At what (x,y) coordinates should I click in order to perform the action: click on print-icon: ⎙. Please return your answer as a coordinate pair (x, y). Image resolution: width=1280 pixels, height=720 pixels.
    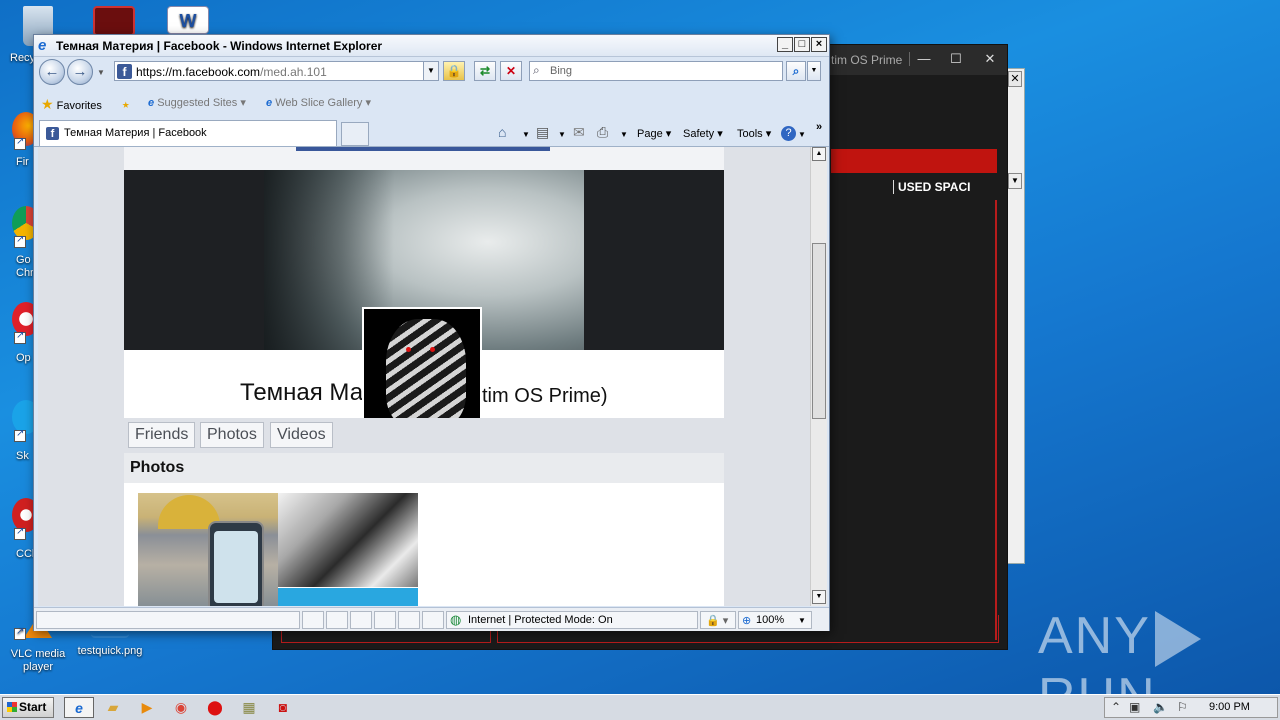
    Looking at the image, I should click on (602, 132).